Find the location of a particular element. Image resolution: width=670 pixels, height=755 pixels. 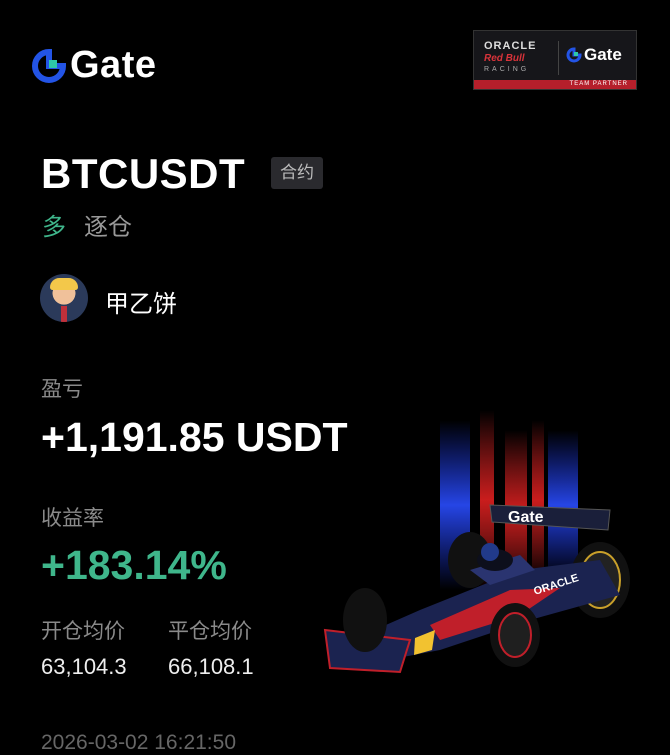

partner-divider is located at coordinates (558, 58).